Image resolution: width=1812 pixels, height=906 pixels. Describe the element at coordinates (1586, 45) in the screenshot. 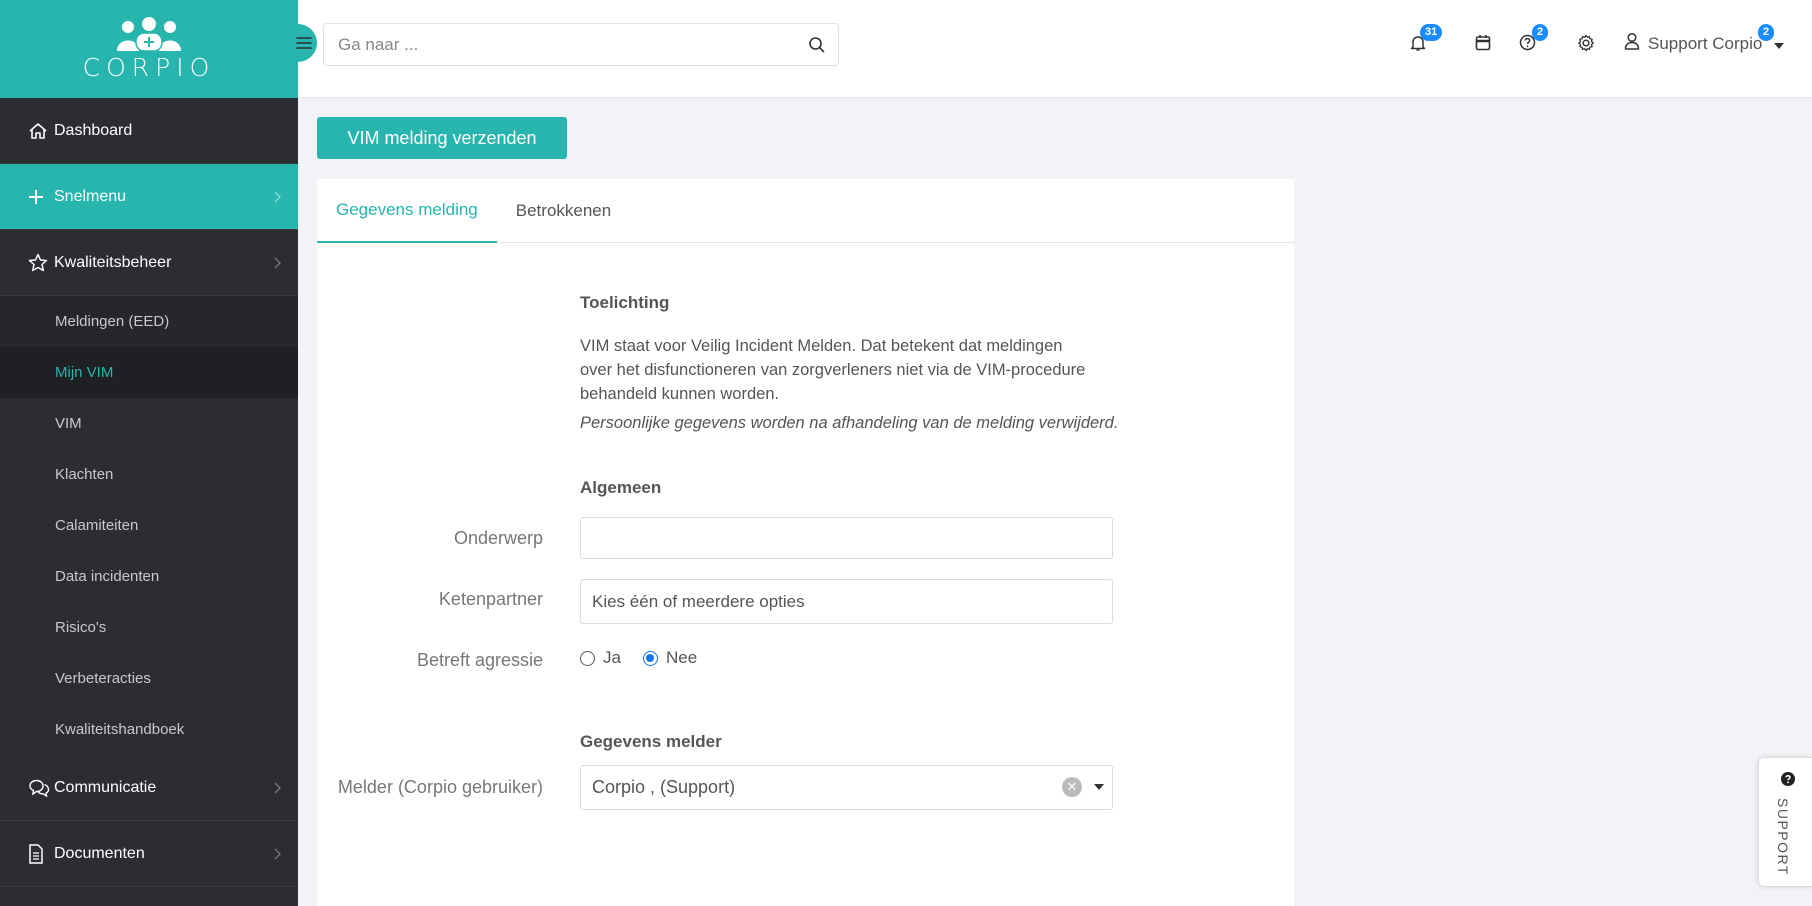

I see `gear-icon` at that location.